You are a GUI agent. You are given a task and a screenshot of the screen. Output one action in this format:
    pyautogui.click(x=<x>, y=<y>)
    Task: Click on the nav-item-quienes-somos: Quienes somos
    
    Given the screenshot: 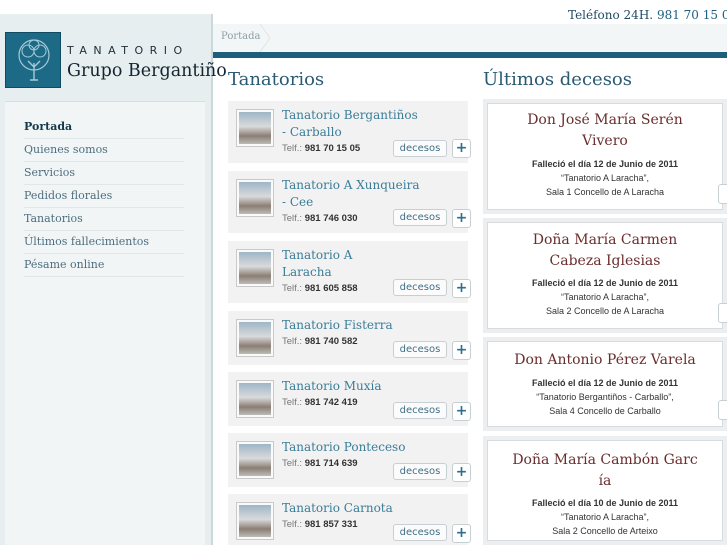 What is the action you would take?
    pyautogui.click(x=104, y=150)
    